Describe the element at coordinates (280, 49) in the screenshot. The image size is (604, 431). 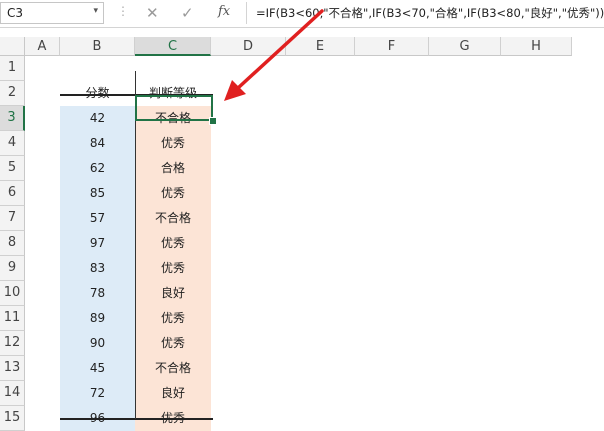
I see `arrow-shaft` at that location.